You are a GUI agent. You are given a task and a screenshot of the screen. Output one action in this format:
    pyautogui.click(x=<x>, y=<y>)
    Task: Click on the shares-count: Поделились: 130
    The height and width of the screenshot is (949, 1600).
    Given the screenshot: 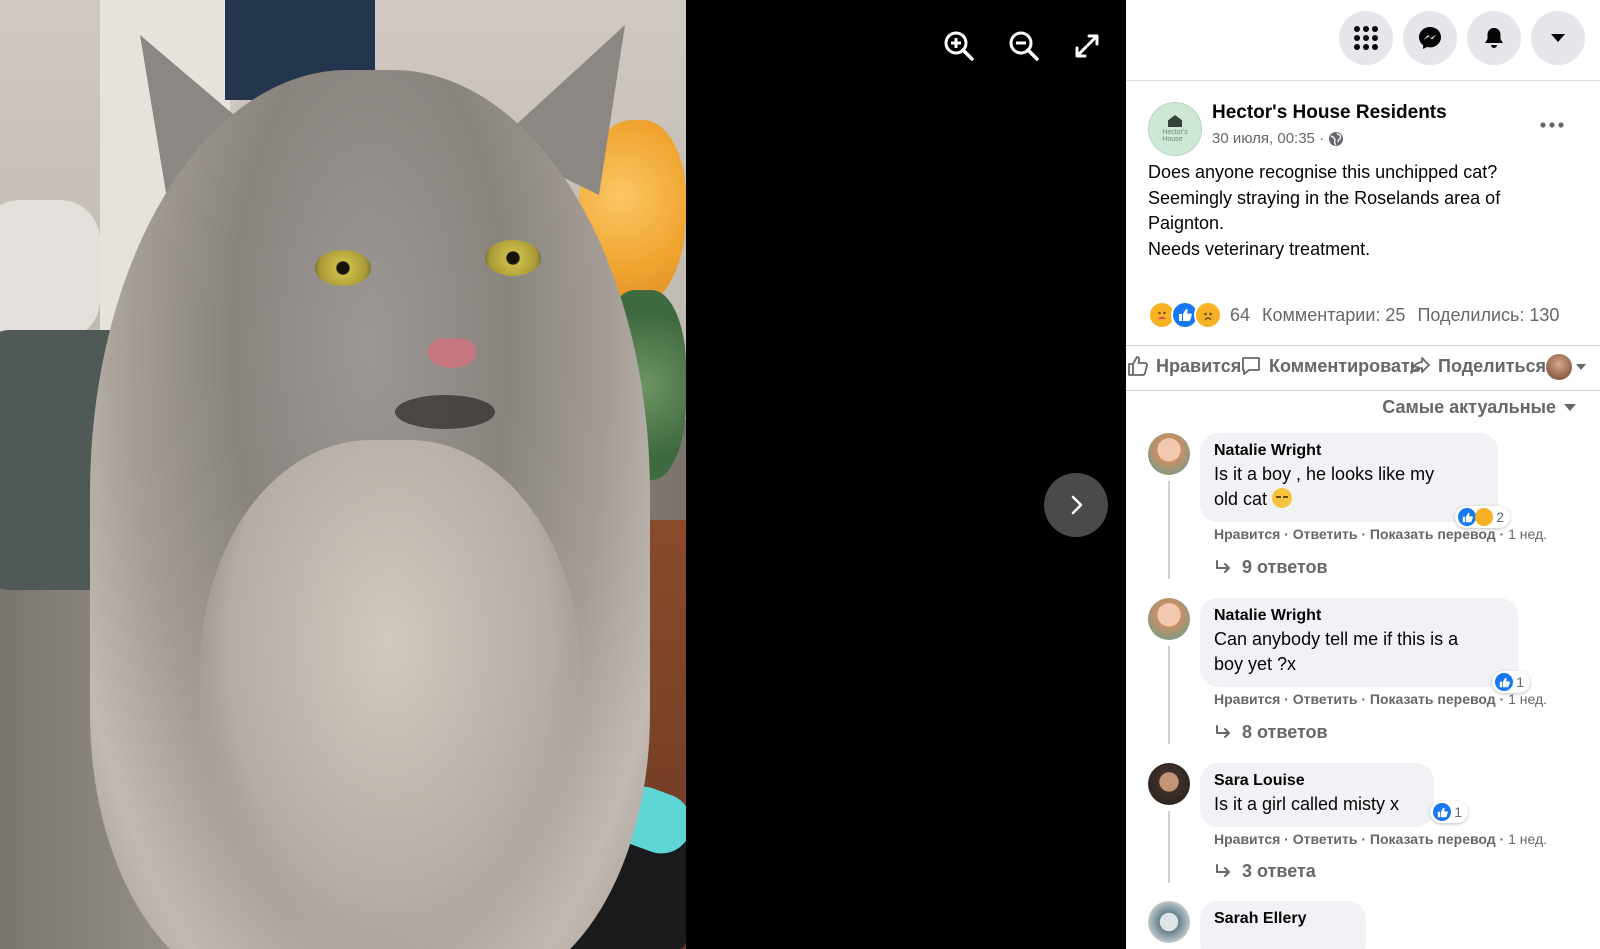 What is the action you would take?
    pyautogui.click(x=1488, y=315)
    